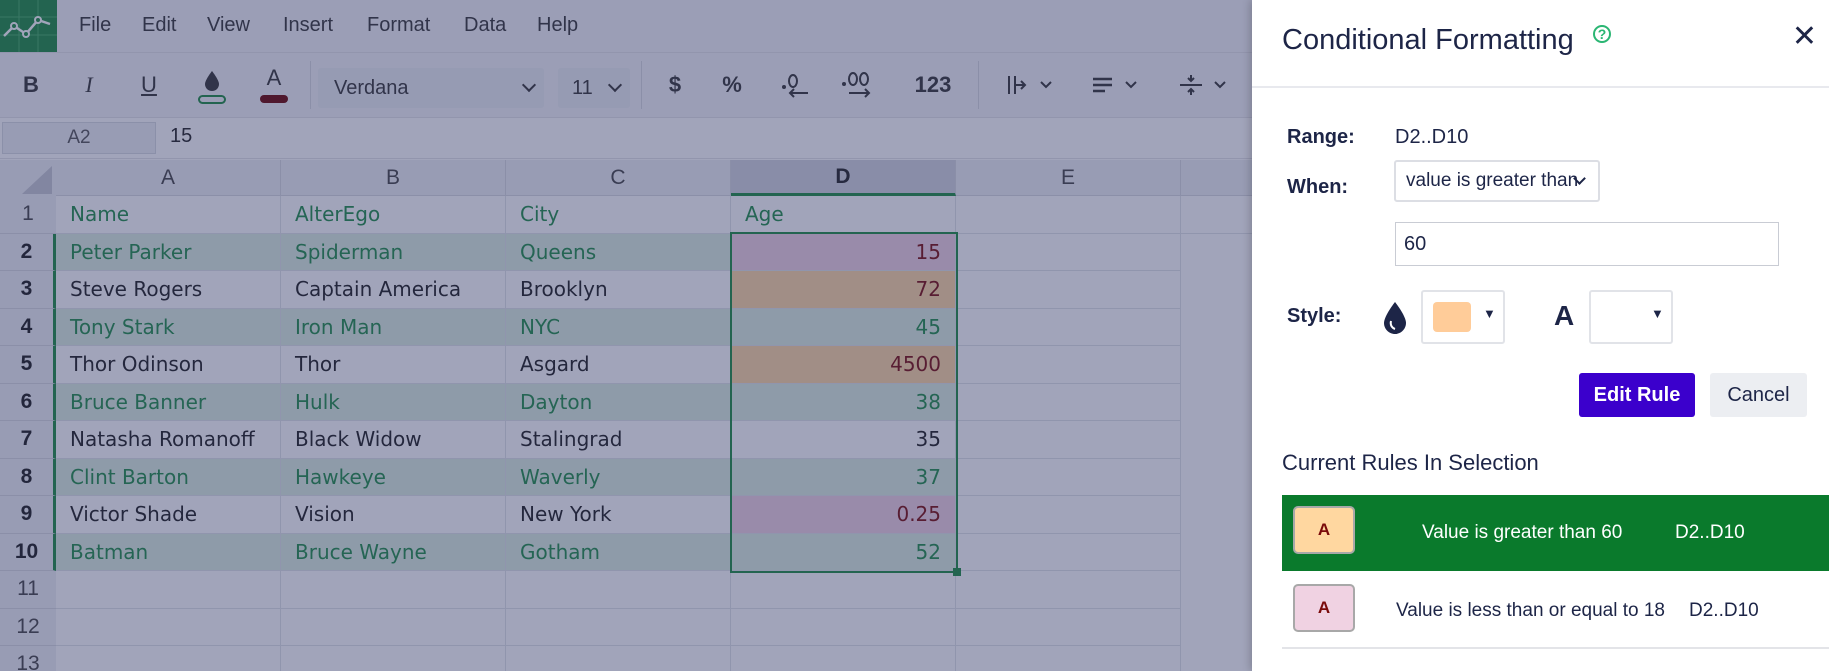 The width and height of the screenshot is (1829, 671). What do you see at coordinates (1395, 318) in the screenshot?
I see `fill-color-icon` at bounding box center [1395, 318].